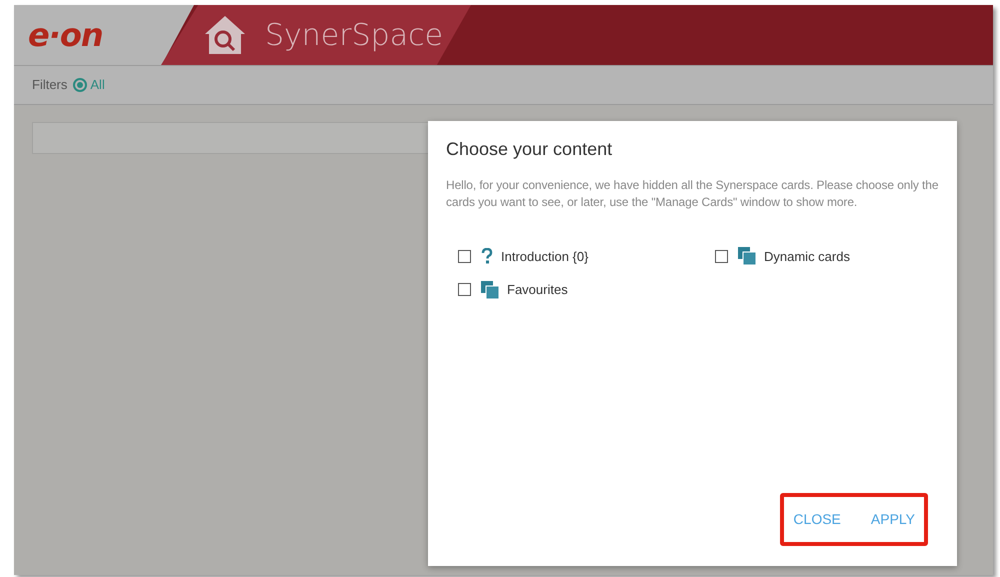 Image resolution: width=1000 pixels, height=577 pixels. Describe the element at coordinates (354, 35) in the screenshot. I see `app-title: SynerSpace` at that location.